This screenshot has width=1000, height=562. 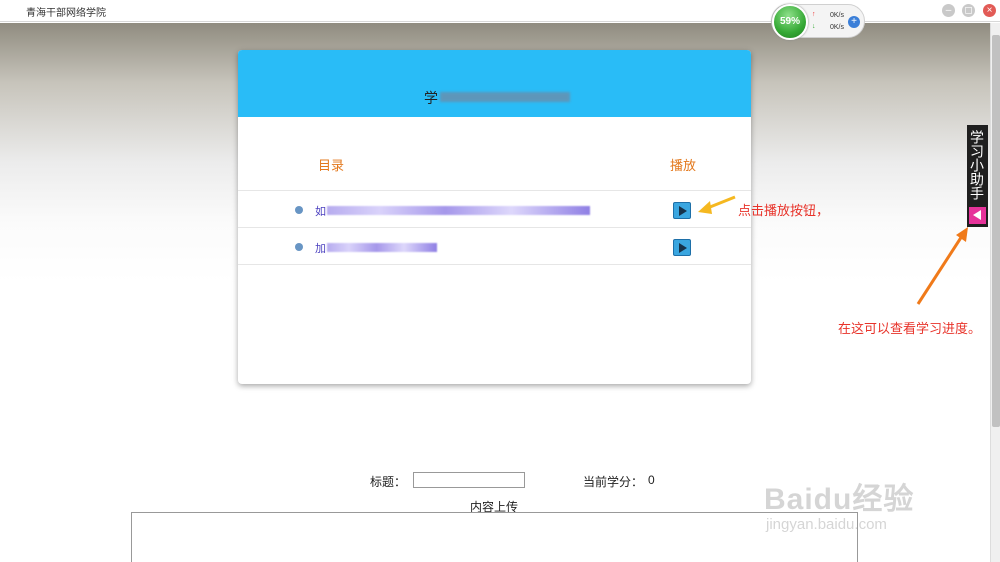 I want to click on play-hint-annotation: 点击播放按钮，, so click(x=784, y=210).